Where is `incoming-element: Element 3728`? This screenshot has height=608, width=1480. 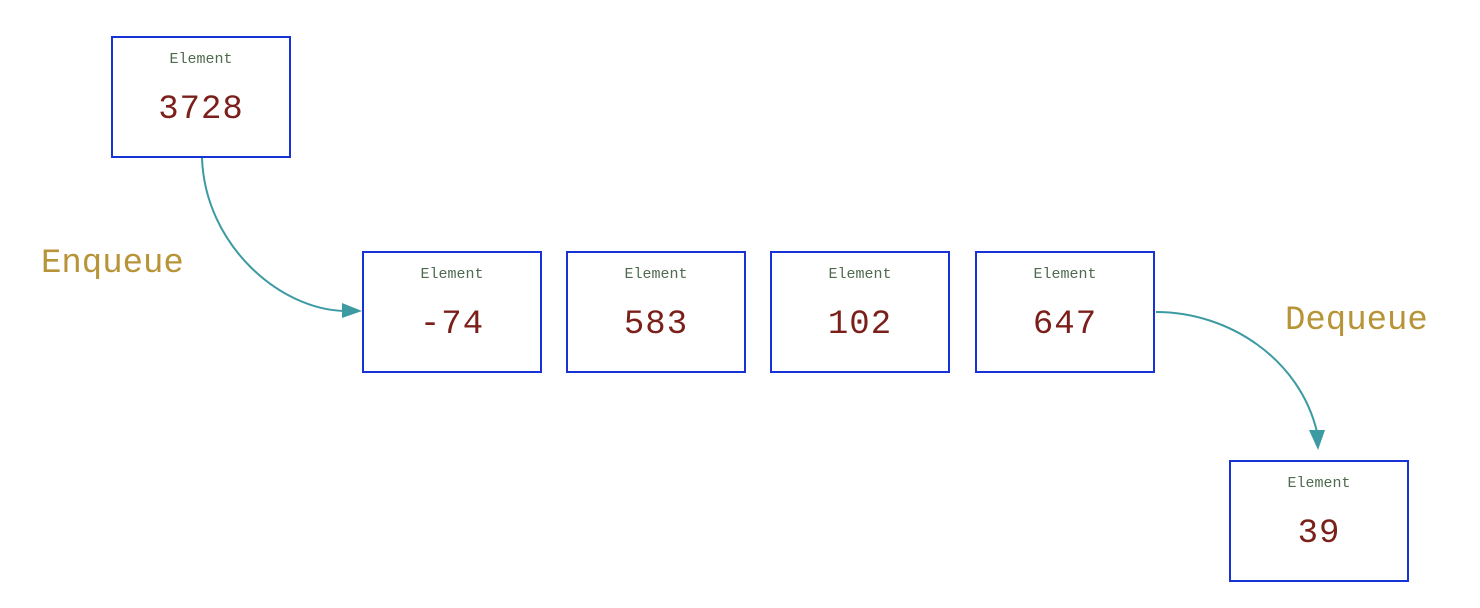 incoming-element: Element 3728 is located at coordinates (201, 97).